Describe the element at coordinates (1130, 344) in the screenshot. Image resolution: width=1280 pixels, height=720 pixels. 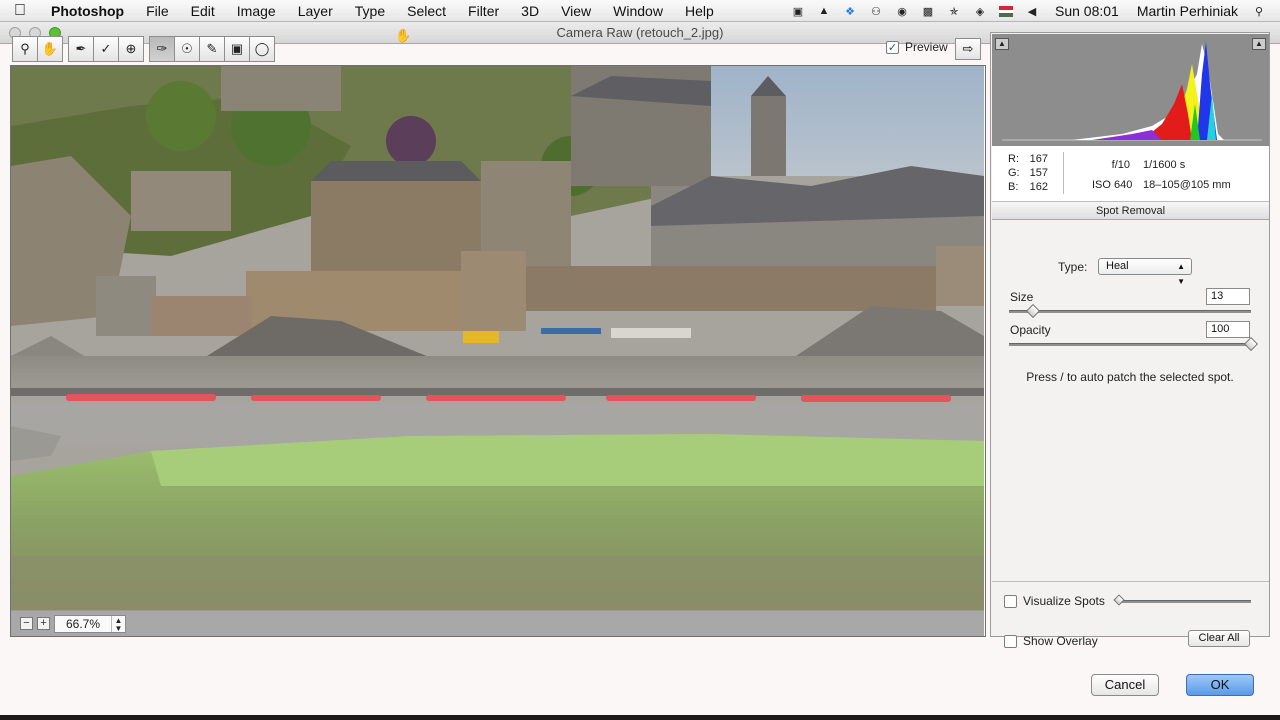
I see `opacity-slider` at that location.